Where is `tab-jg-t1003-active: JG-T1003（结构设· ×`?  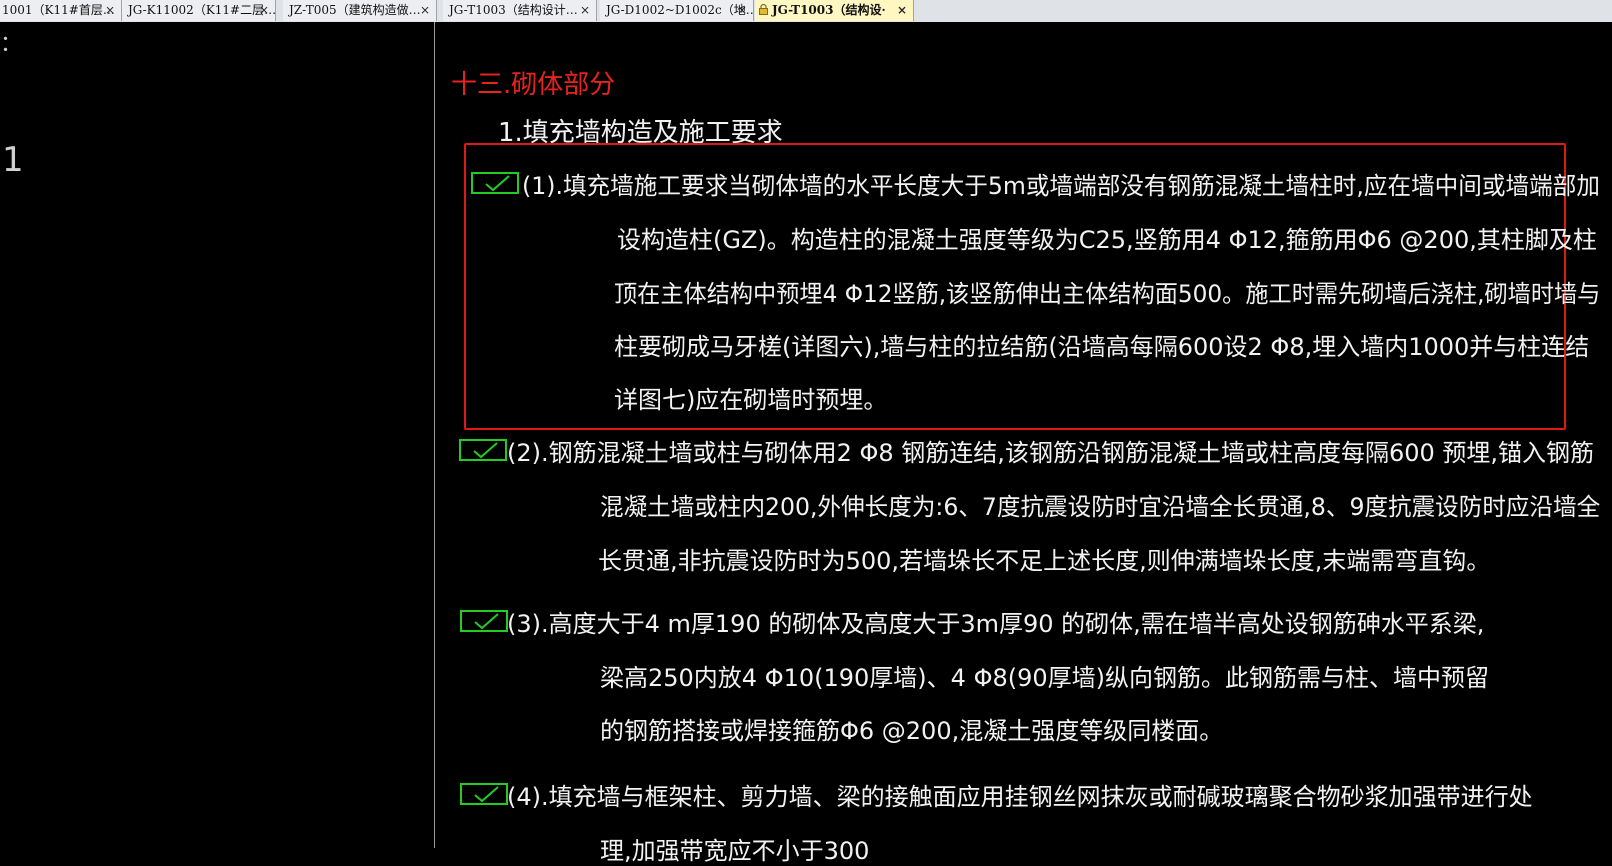 tab-jg-t1003-active: JG-T1003（结构设· × is located at coordinates (834, 10).